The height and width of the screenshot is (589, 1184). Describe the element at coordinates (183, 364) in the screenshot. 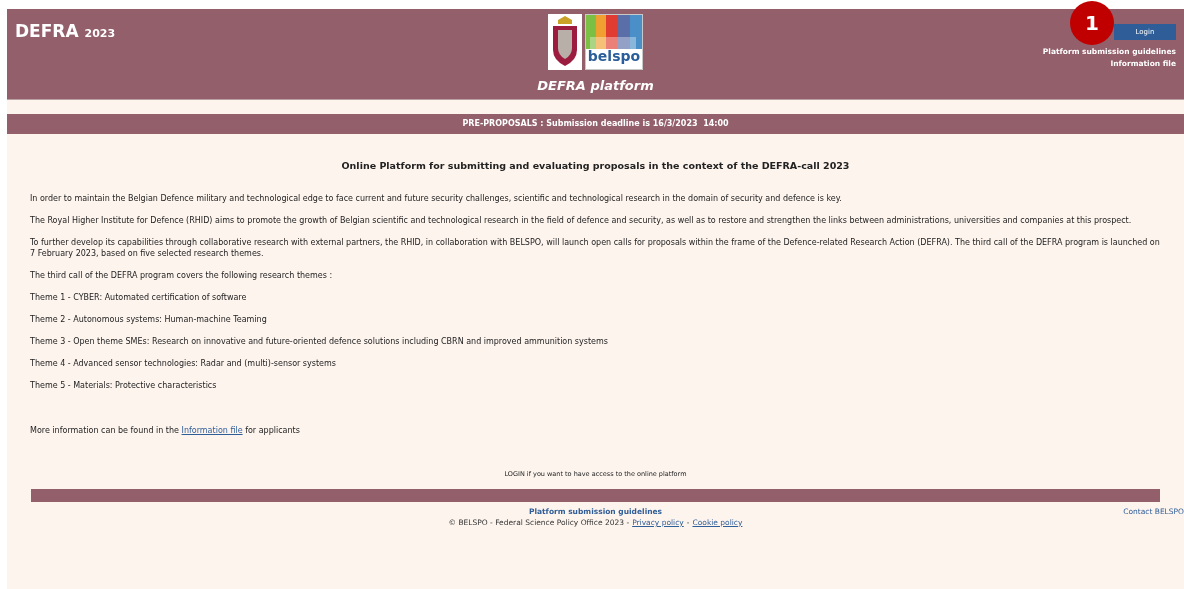

I see `theme-item: Theme 4 - Advanced sensor technologies: Radar and (multi)-sensor systems` at that location.